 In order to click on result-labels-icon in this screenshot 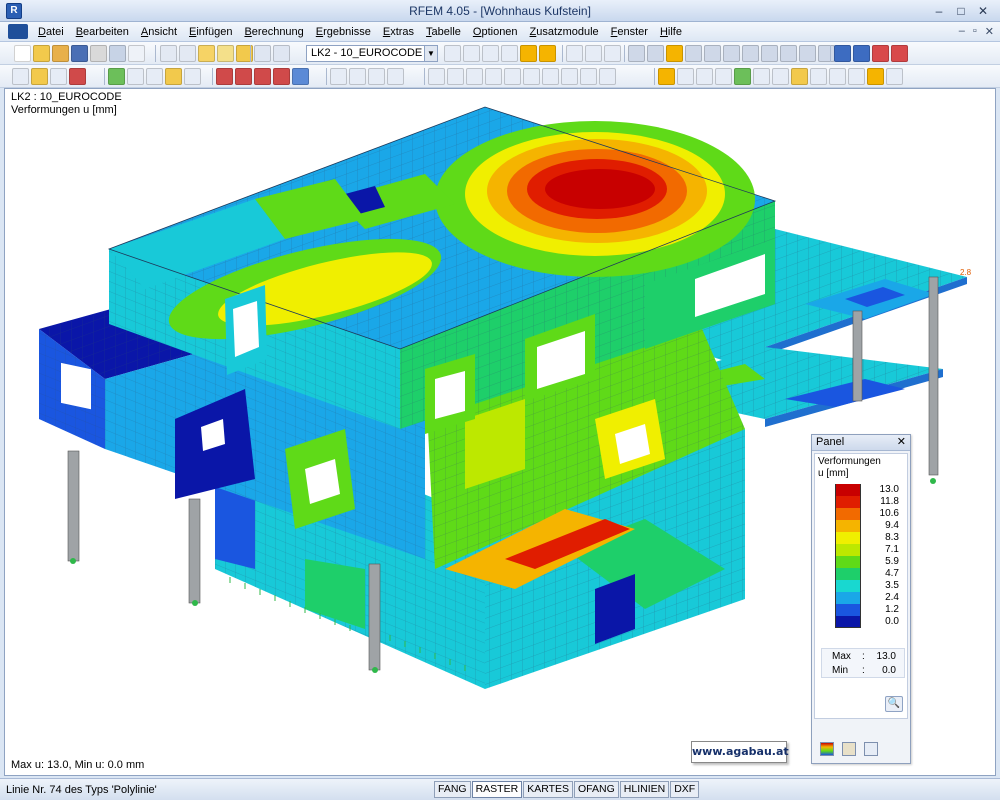, I will do `click(547, 53)`.